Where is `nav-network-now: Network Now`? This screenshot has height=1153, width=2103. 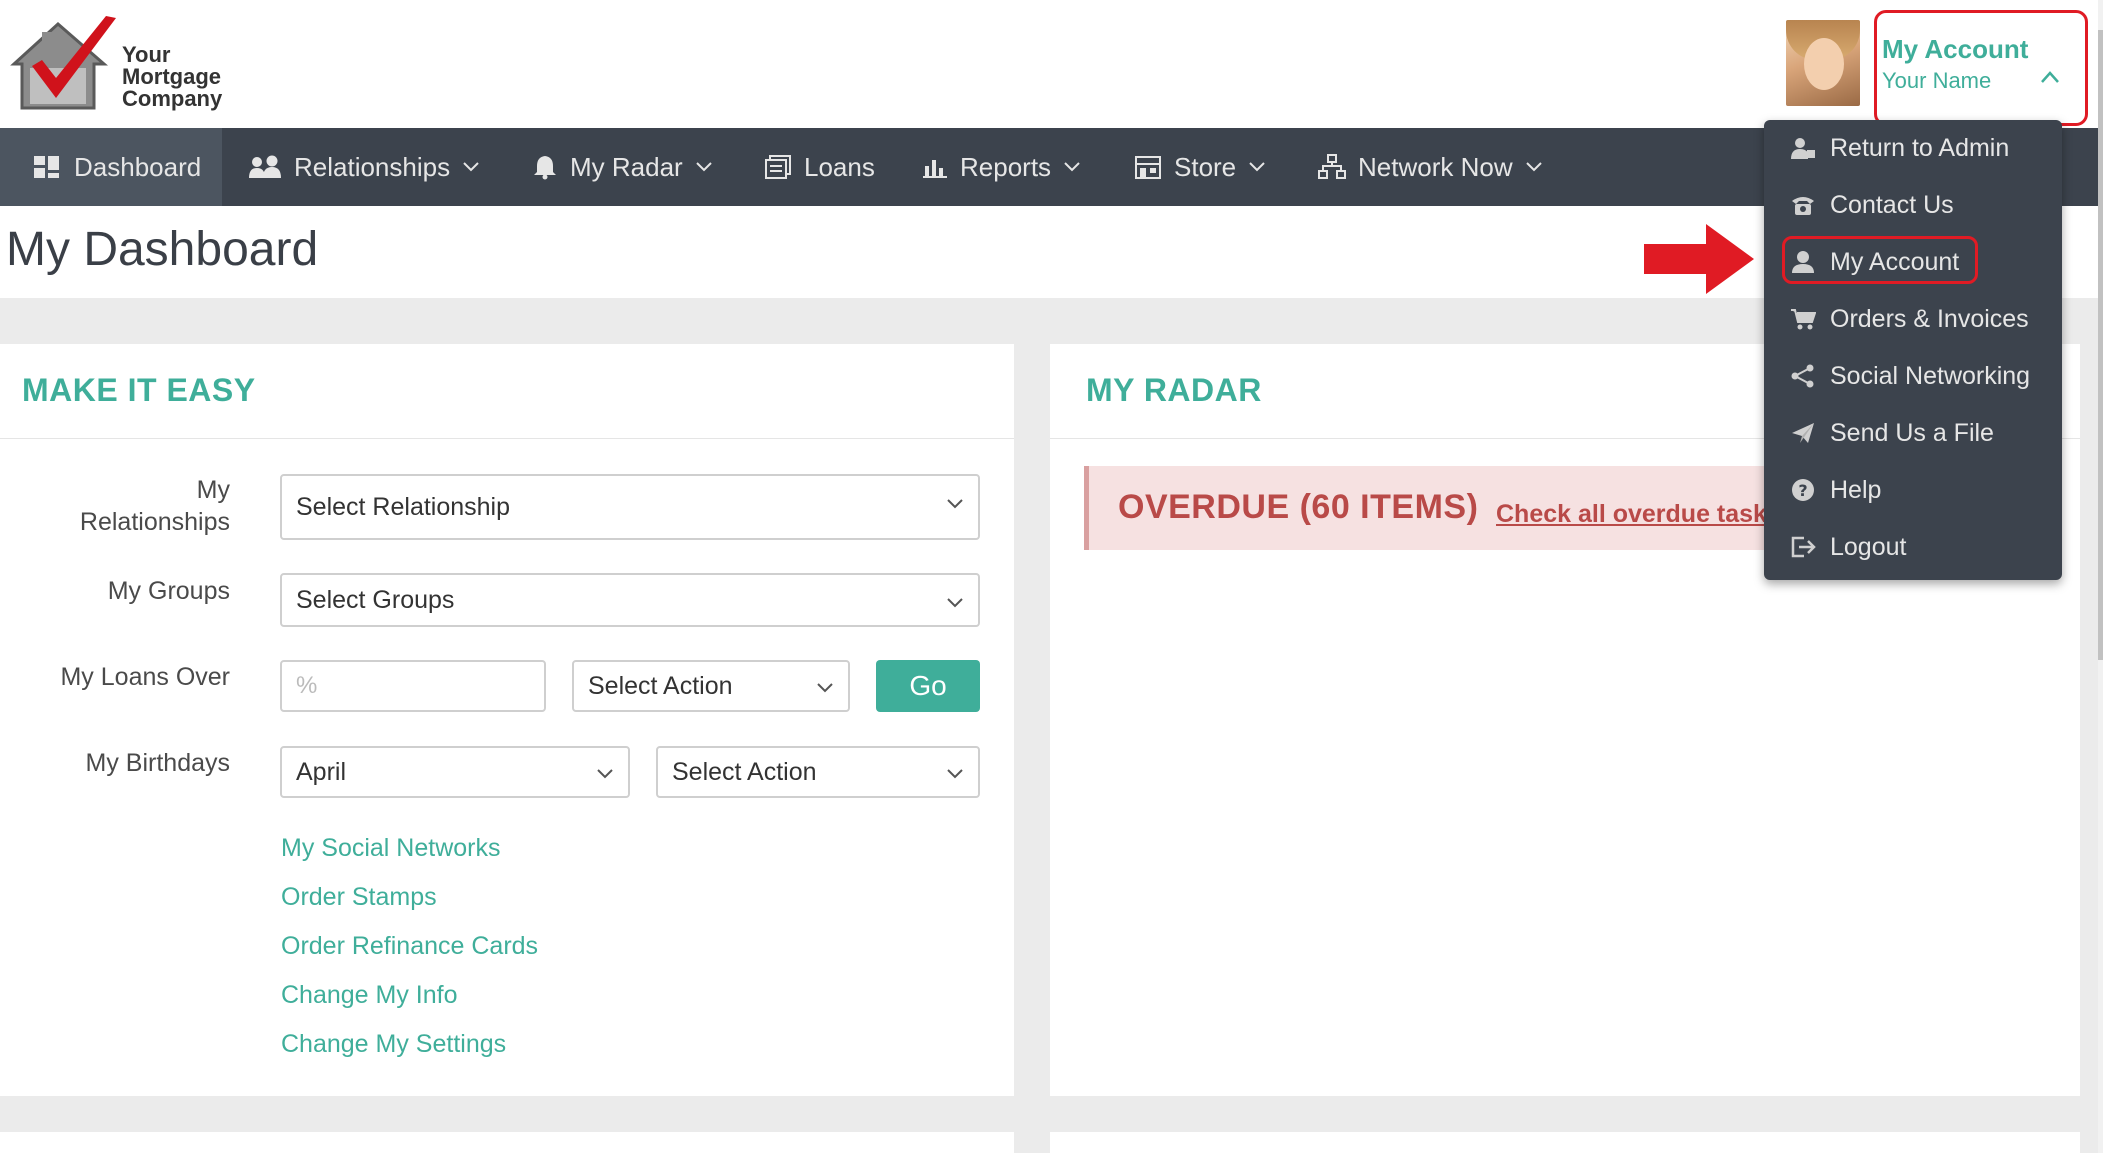 nav-network-now: Network Now is located at coordinates (1430, 167).